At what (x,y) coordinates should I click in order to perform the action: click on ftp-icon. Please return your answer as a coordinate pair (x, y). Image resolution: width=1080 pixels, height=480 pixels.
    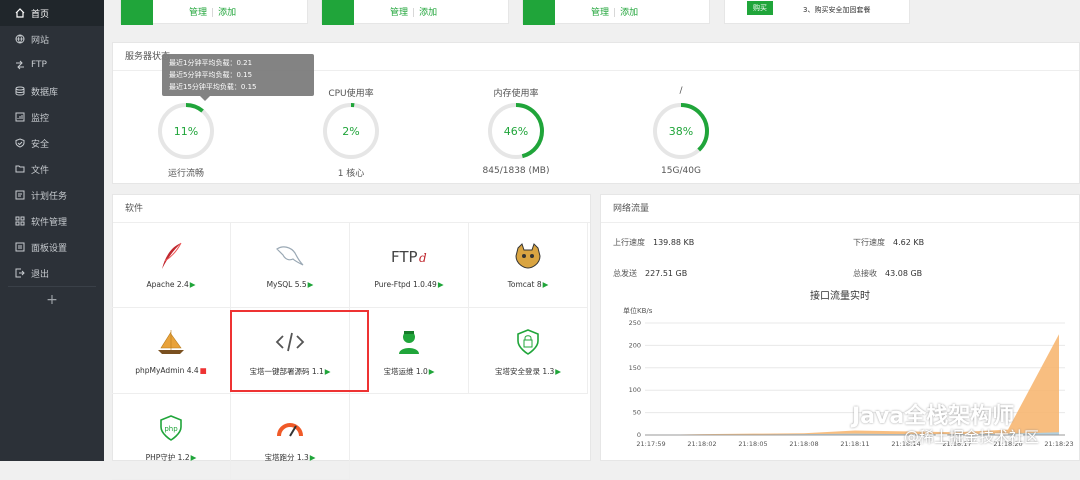
    Looking at the image, I should click on (19, 65).